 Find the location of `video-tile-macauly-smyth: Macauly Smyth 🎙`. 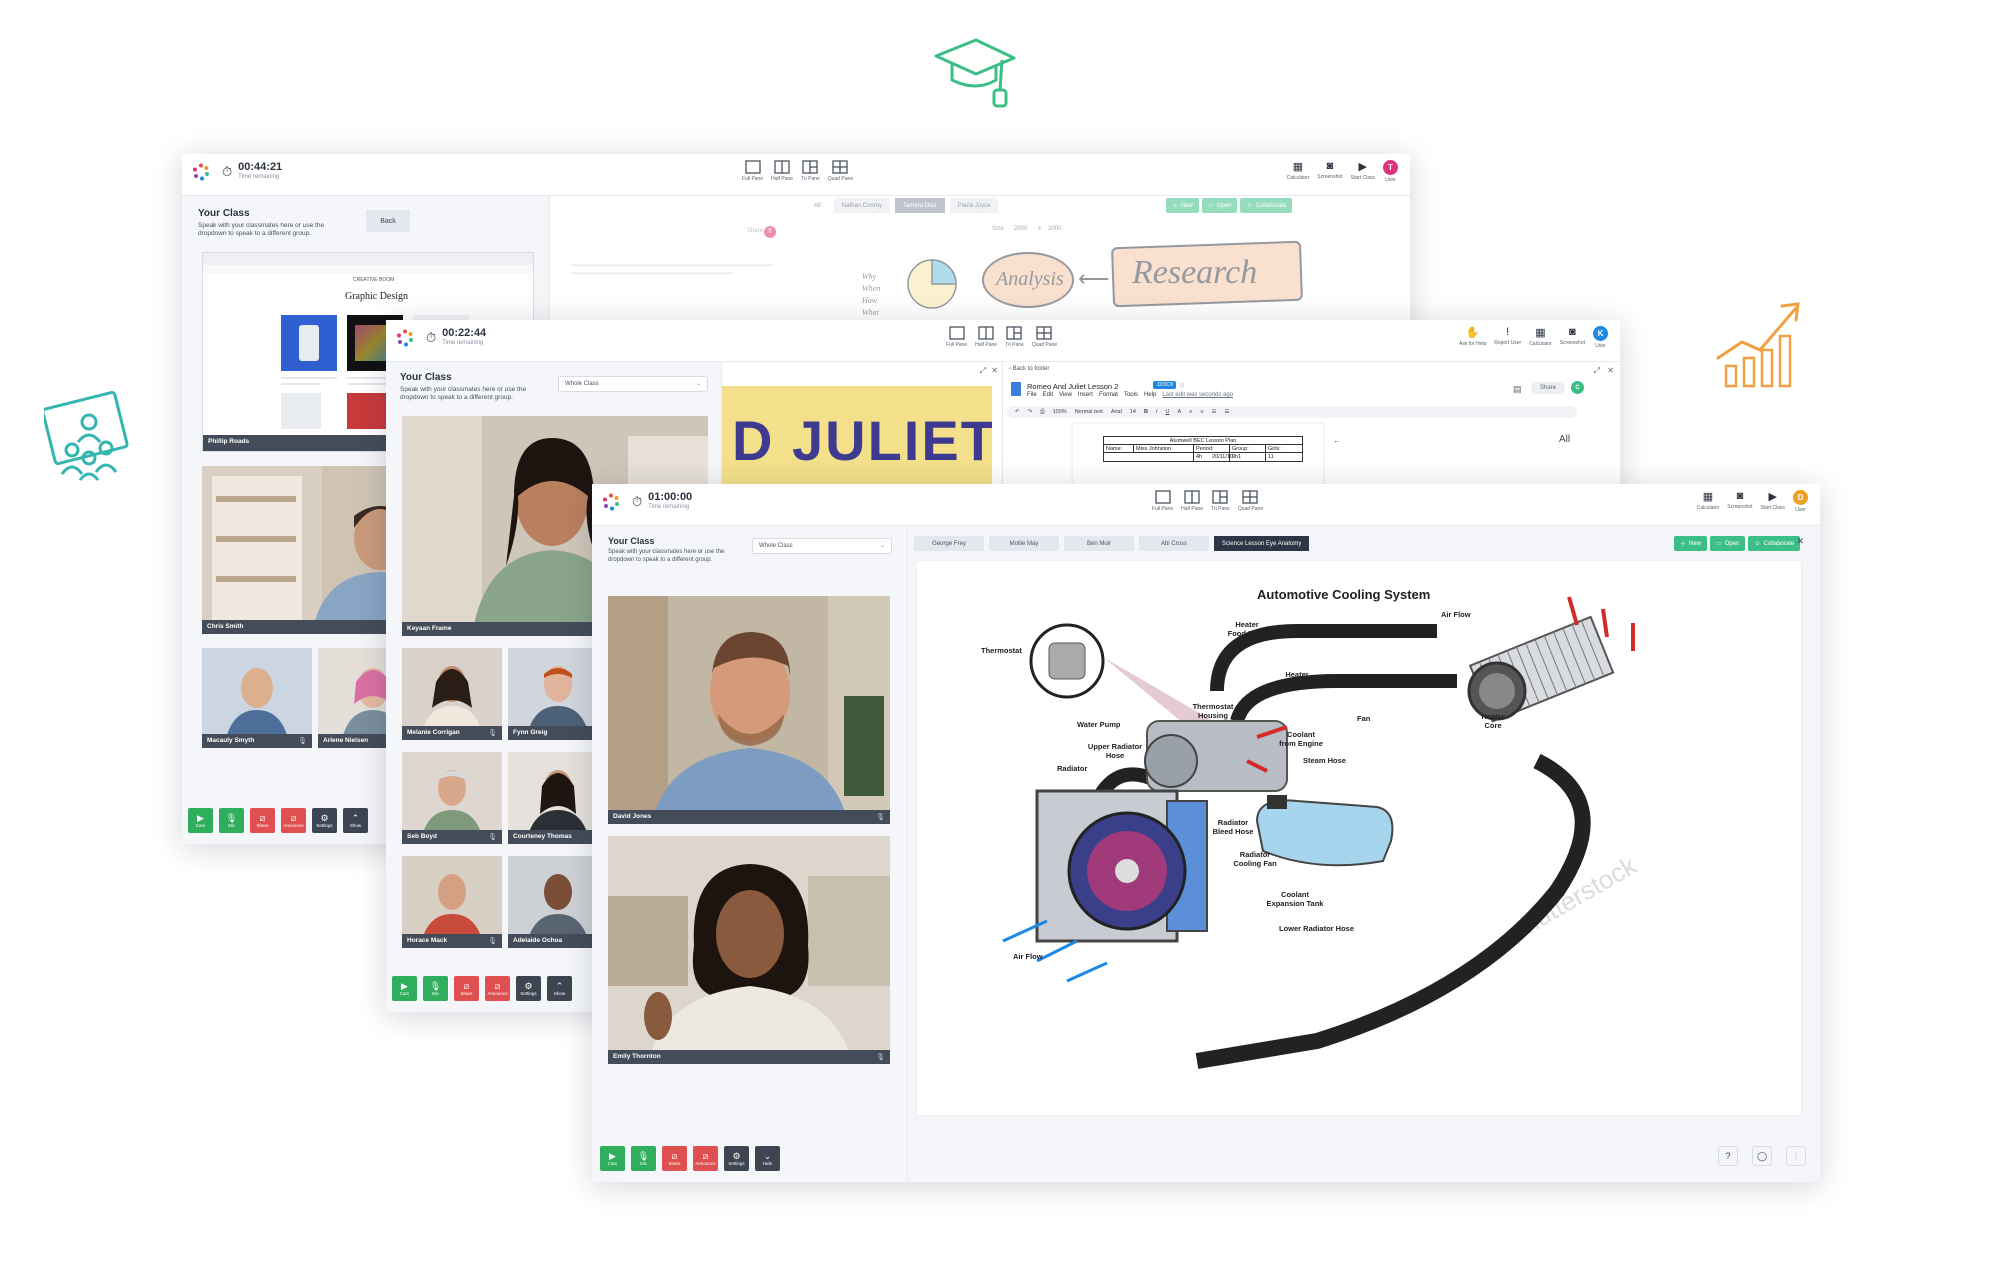

video-tile-macauly-smyth: Macauly Smyth 🎙 is located at coordinates (257, 698).